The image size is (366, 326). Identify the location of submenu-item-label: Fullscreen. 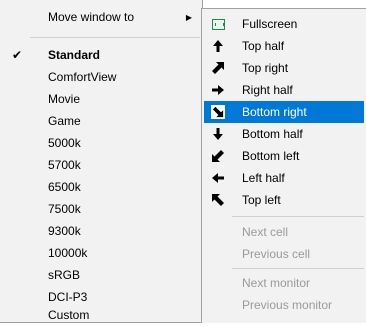
(270, 24).